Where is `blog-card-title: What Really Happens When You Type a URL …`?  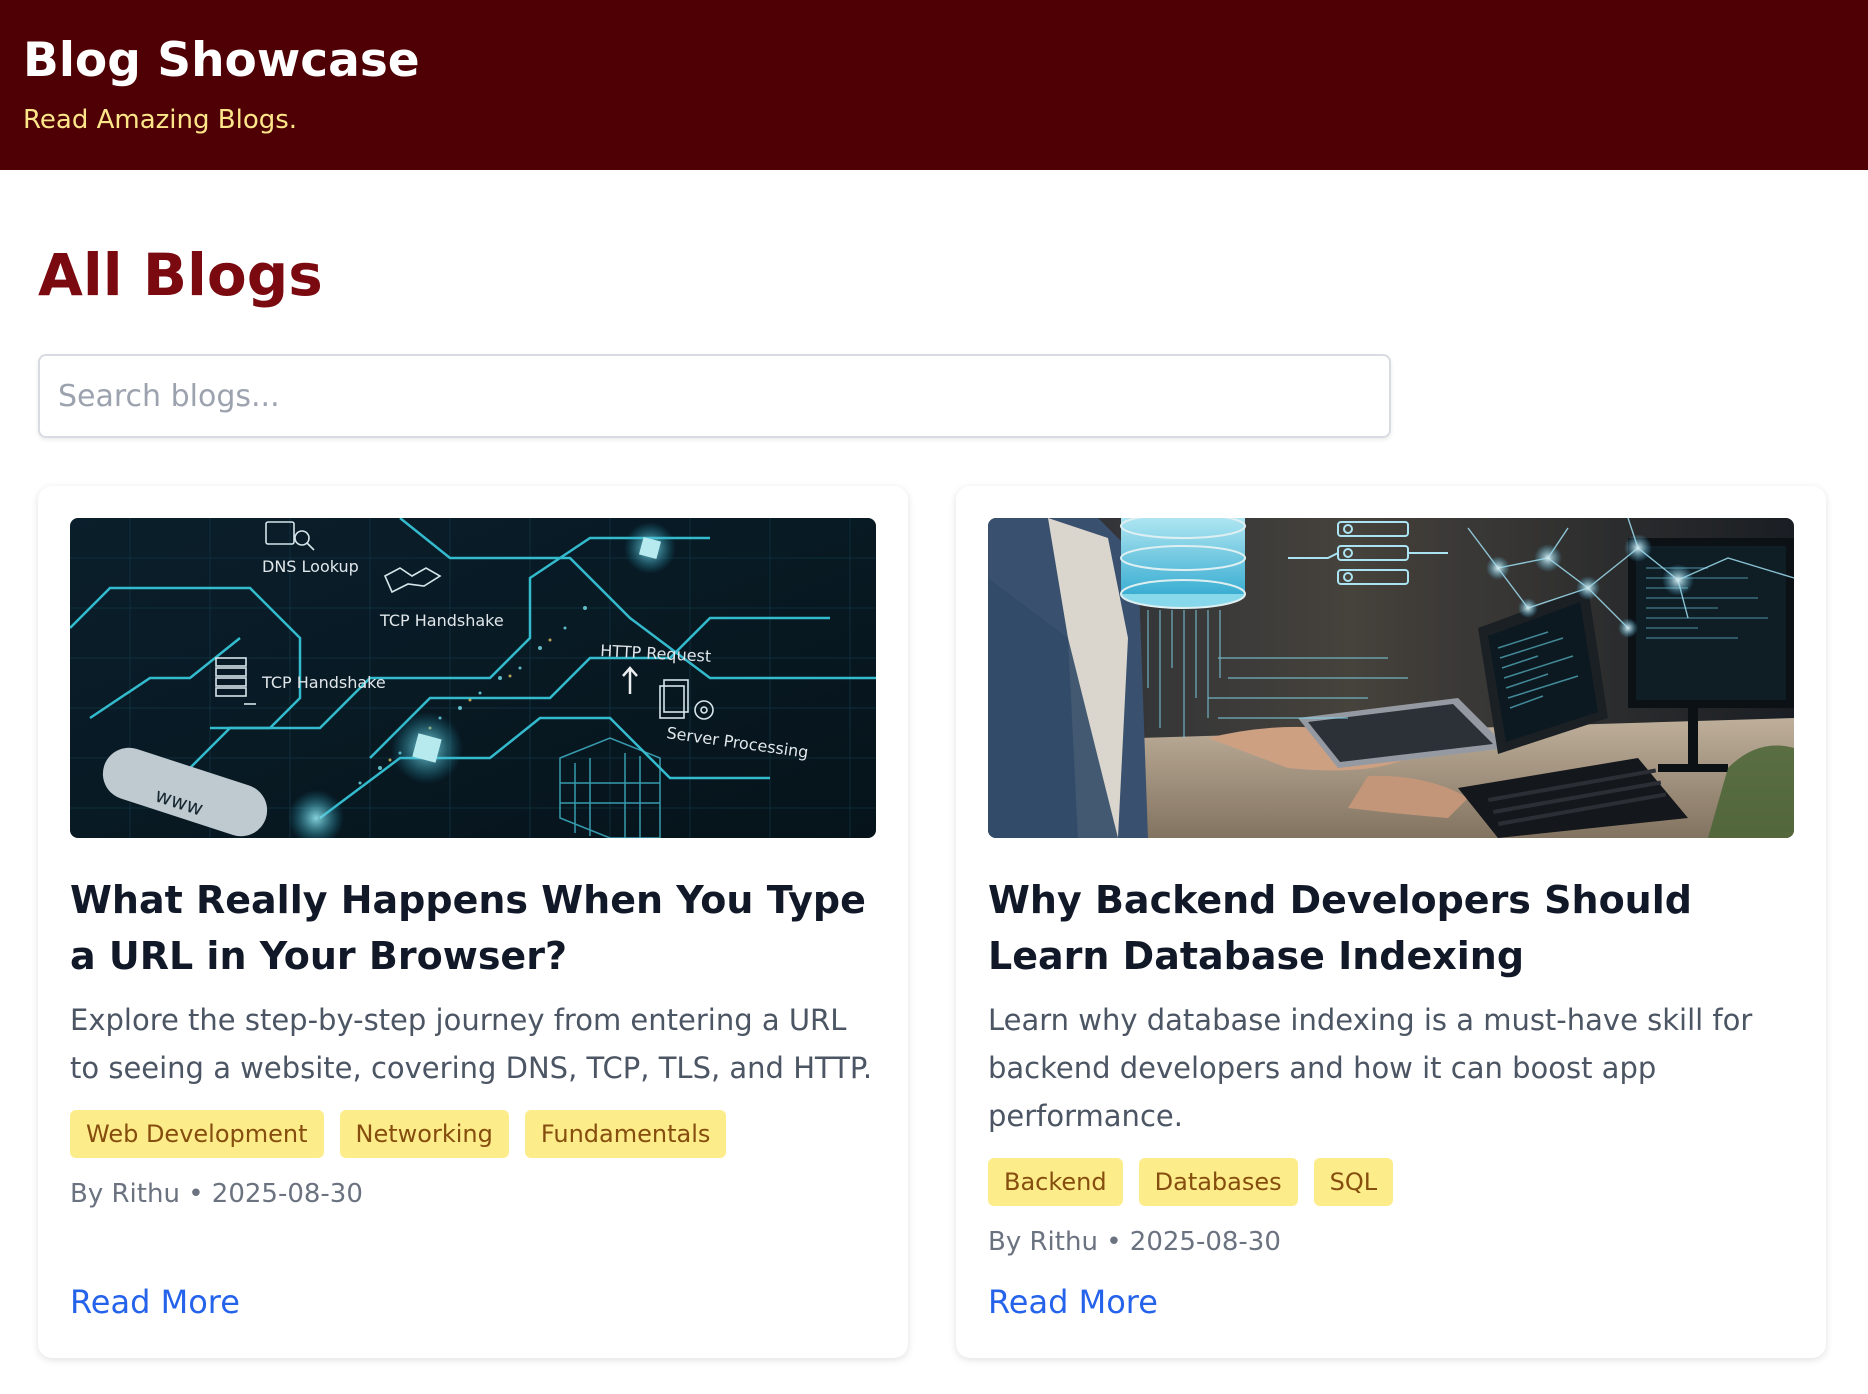
blog-card-title: What Really Happens When You Type a URL … is located at coordinates (473, 928).